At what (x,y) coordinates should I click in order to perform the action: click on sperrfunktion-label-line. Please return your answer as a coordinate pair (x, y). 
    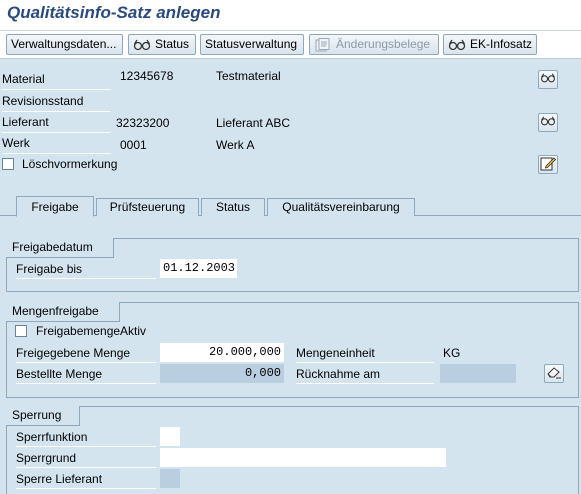
    Looking at the image, I should click on (86, 446).